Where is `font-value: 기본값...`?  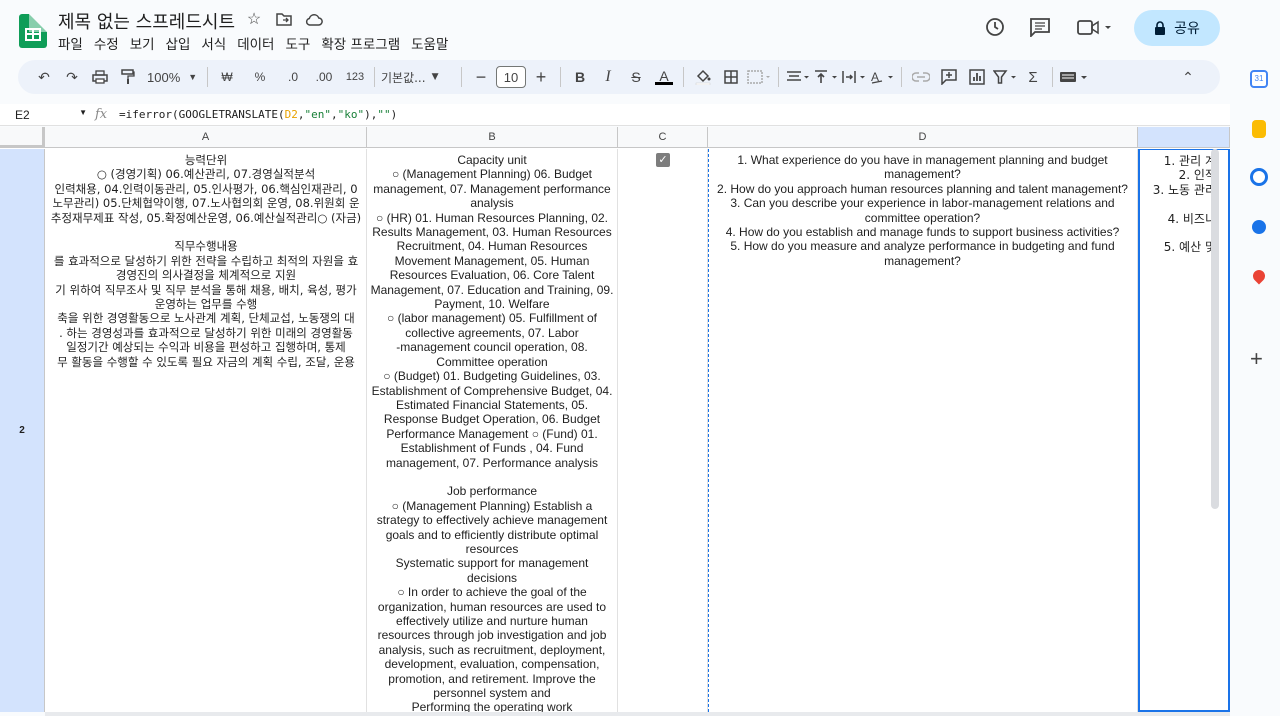
font-value: 기본값... is located at coordinates (403, 77).